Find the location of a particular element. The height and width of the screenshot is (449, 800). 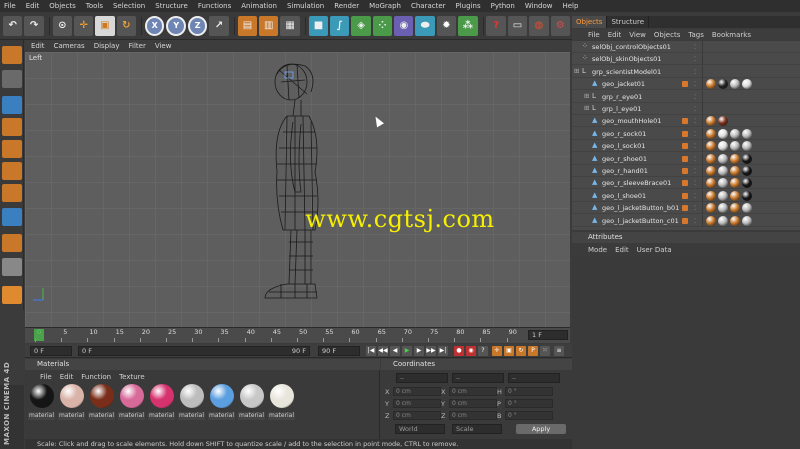

axis-z-toggle: Z is located at coordinates (197, 25).